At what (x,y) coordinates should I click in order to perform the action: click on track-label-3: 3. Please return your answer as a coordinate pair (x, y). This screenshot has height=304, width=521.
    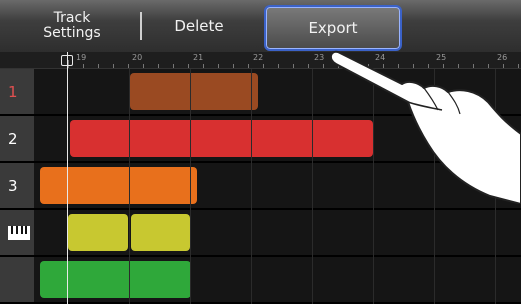
    Looking at the image, I should click on (17, 185).